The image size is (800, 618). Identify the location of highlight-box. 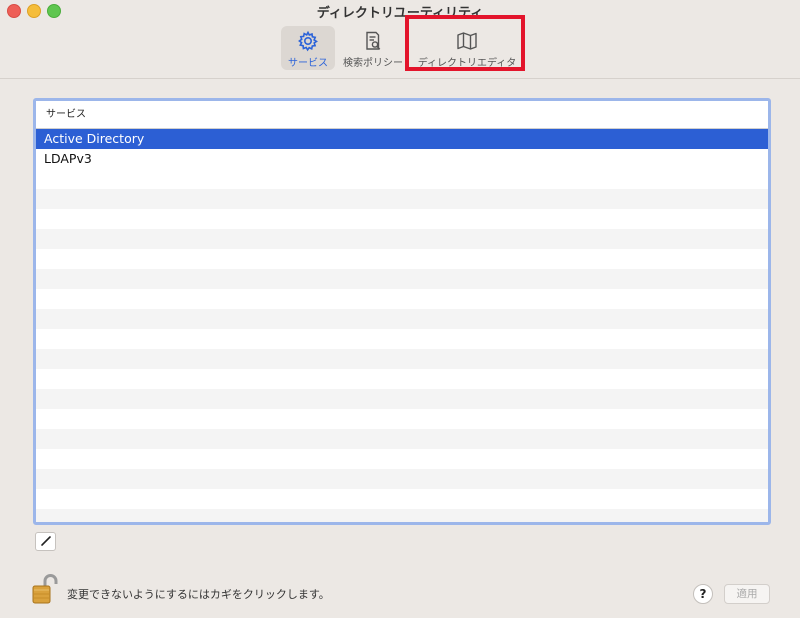
(465, 43).